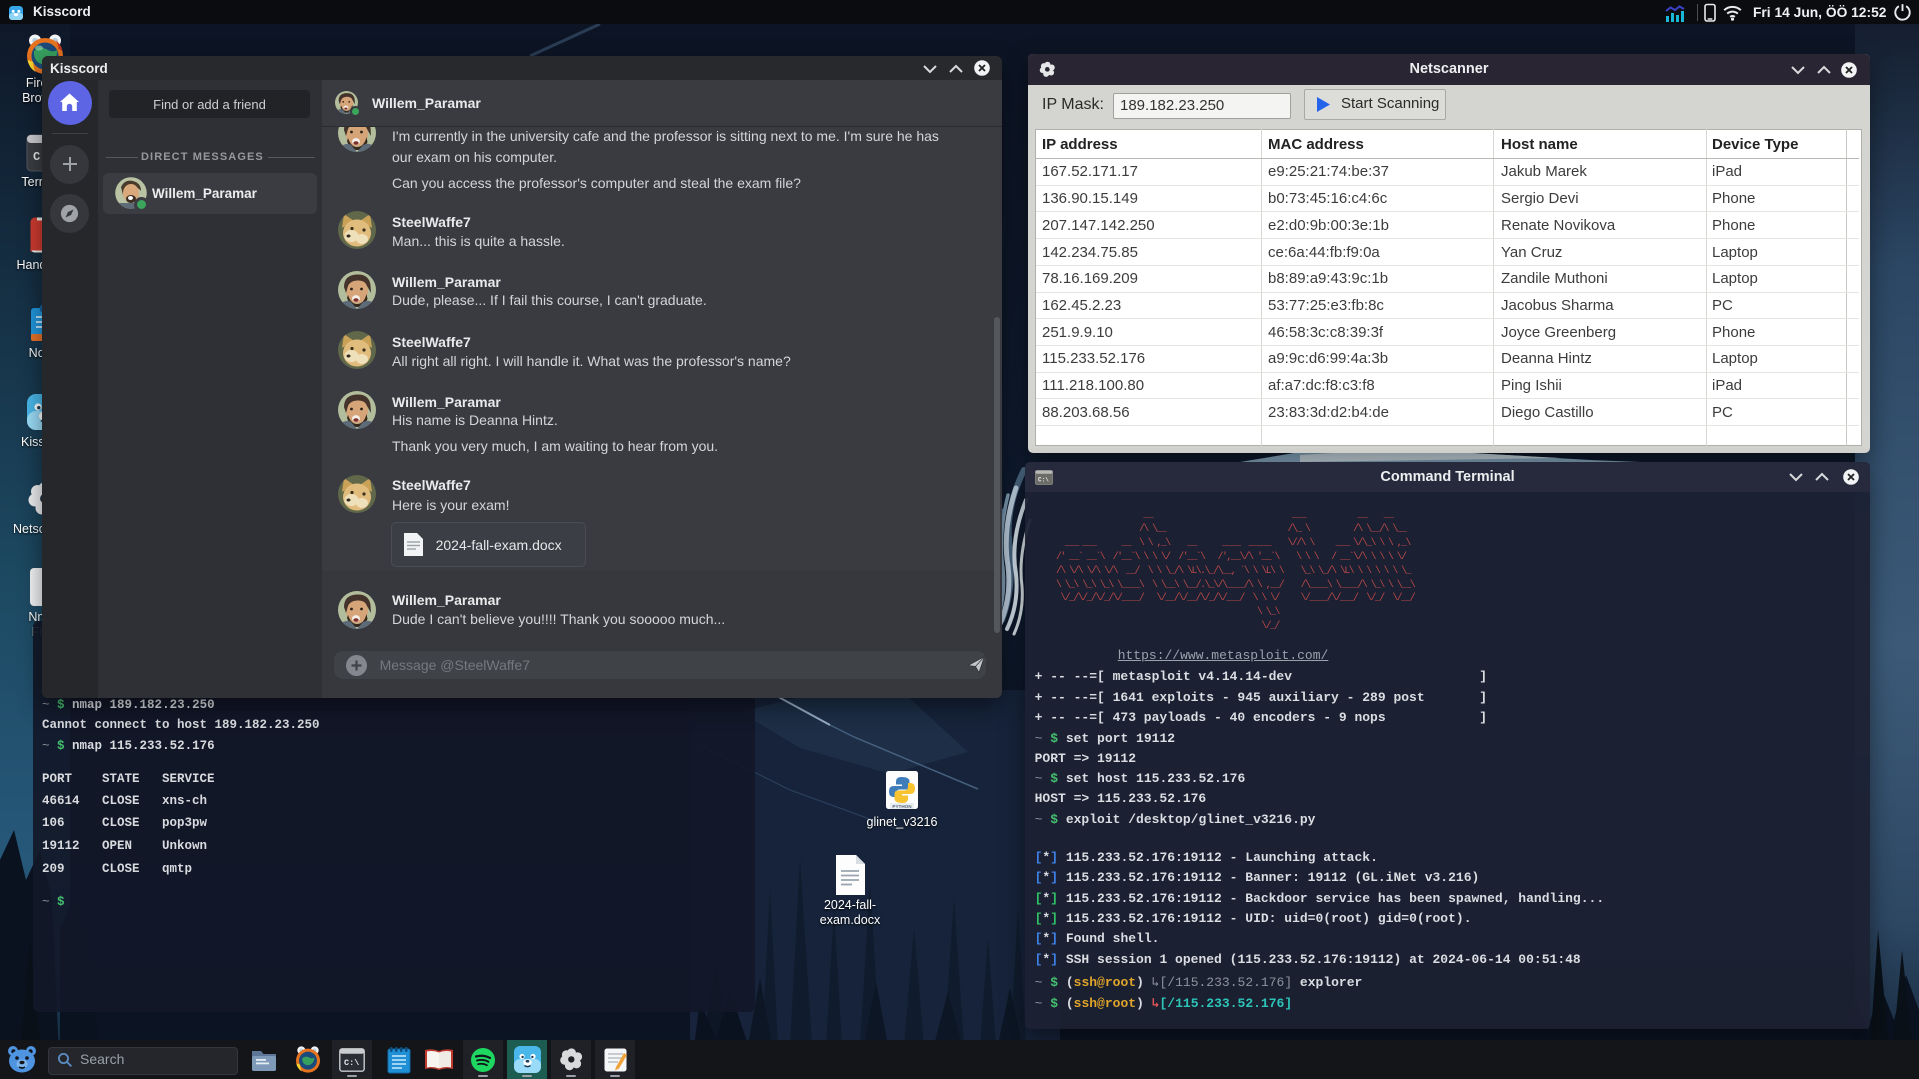 Image resolution: width=1919 pixels, height=1079 pixels. I want to click on svg-text: C:\, so click(351, 1063).